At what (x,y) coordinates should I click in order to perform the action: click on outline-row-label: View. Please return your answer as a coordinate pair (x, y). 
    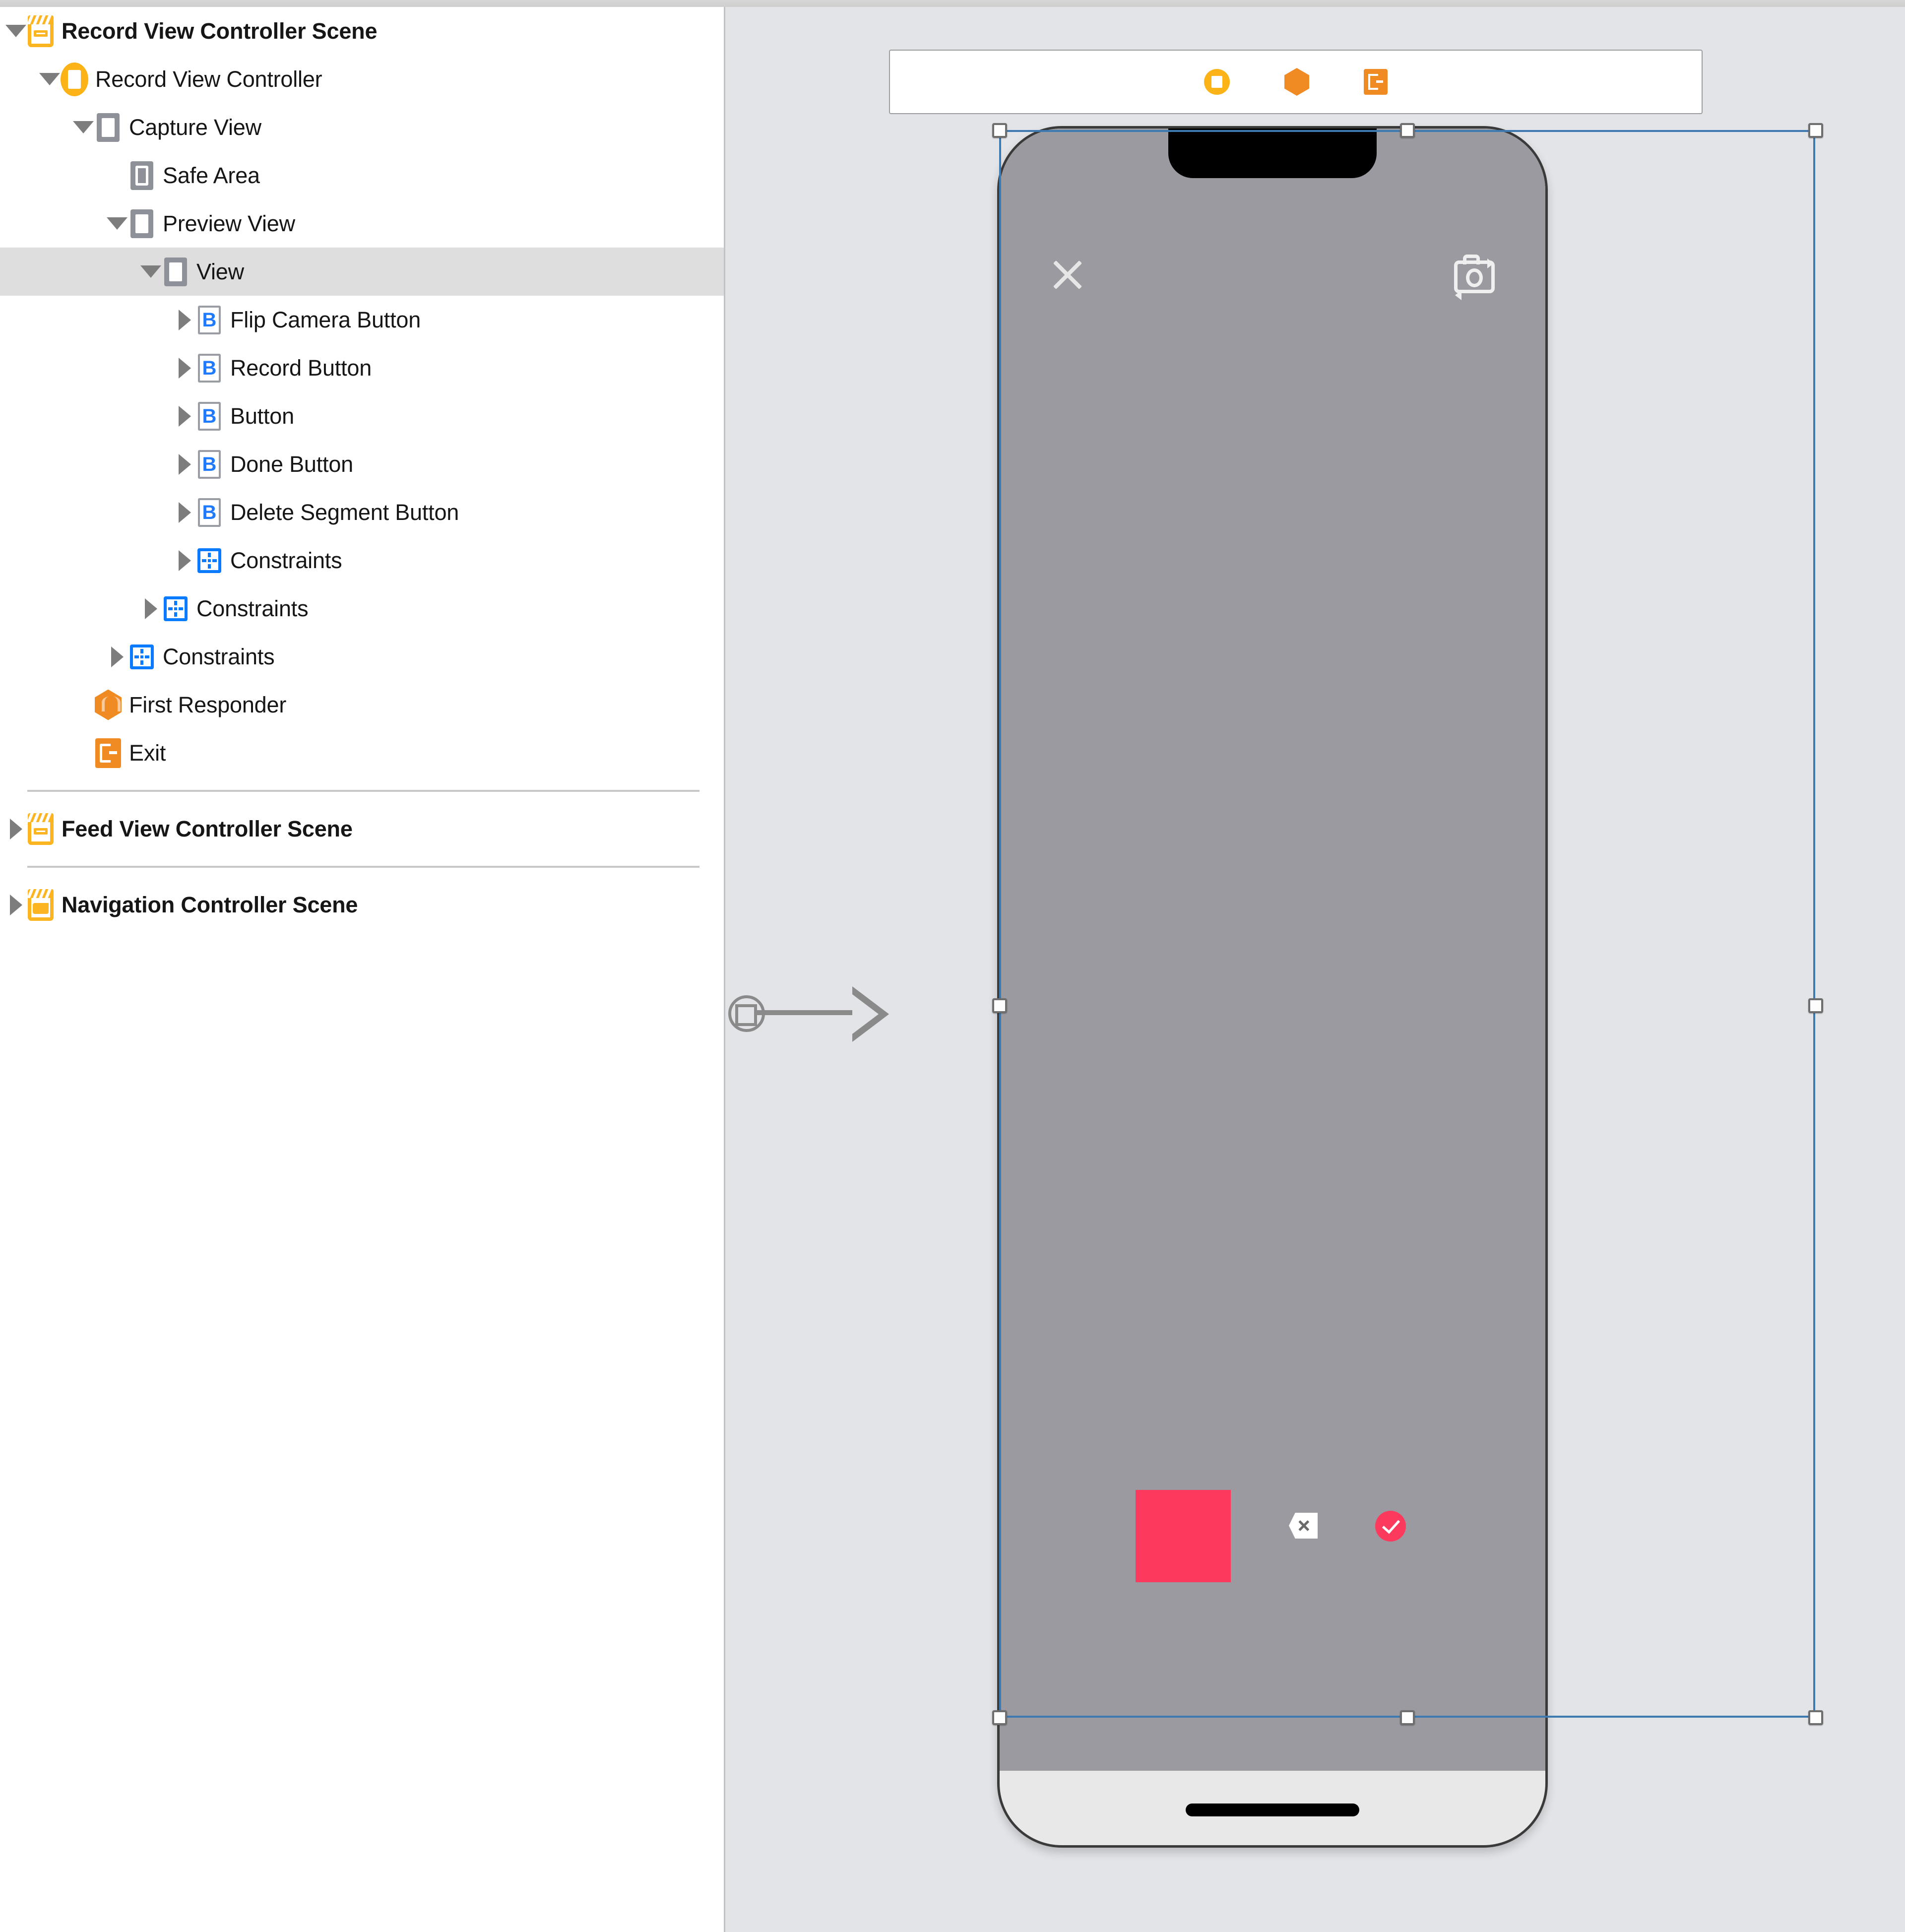
    Looking at the image, I should click on (220, 271).